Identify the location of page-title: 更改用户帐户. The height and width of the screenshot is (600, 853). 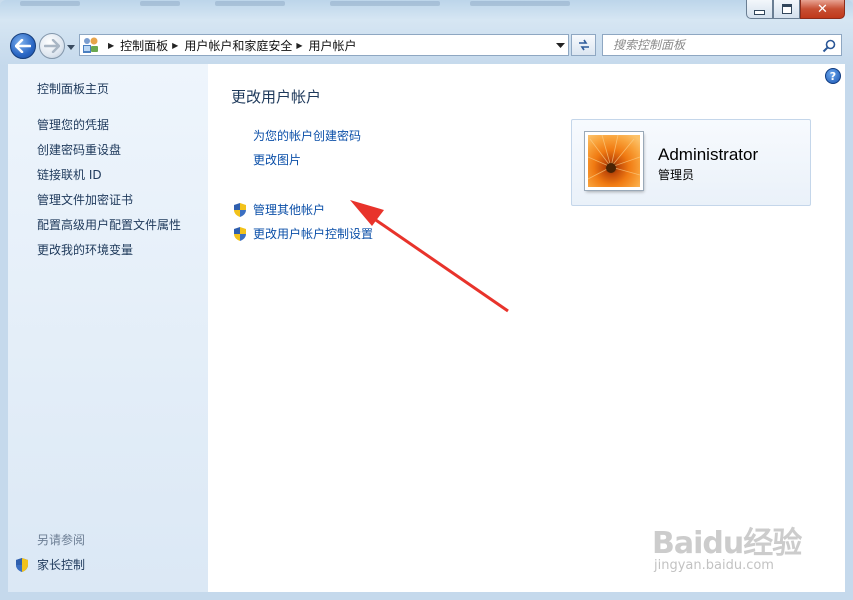
(276, 97).